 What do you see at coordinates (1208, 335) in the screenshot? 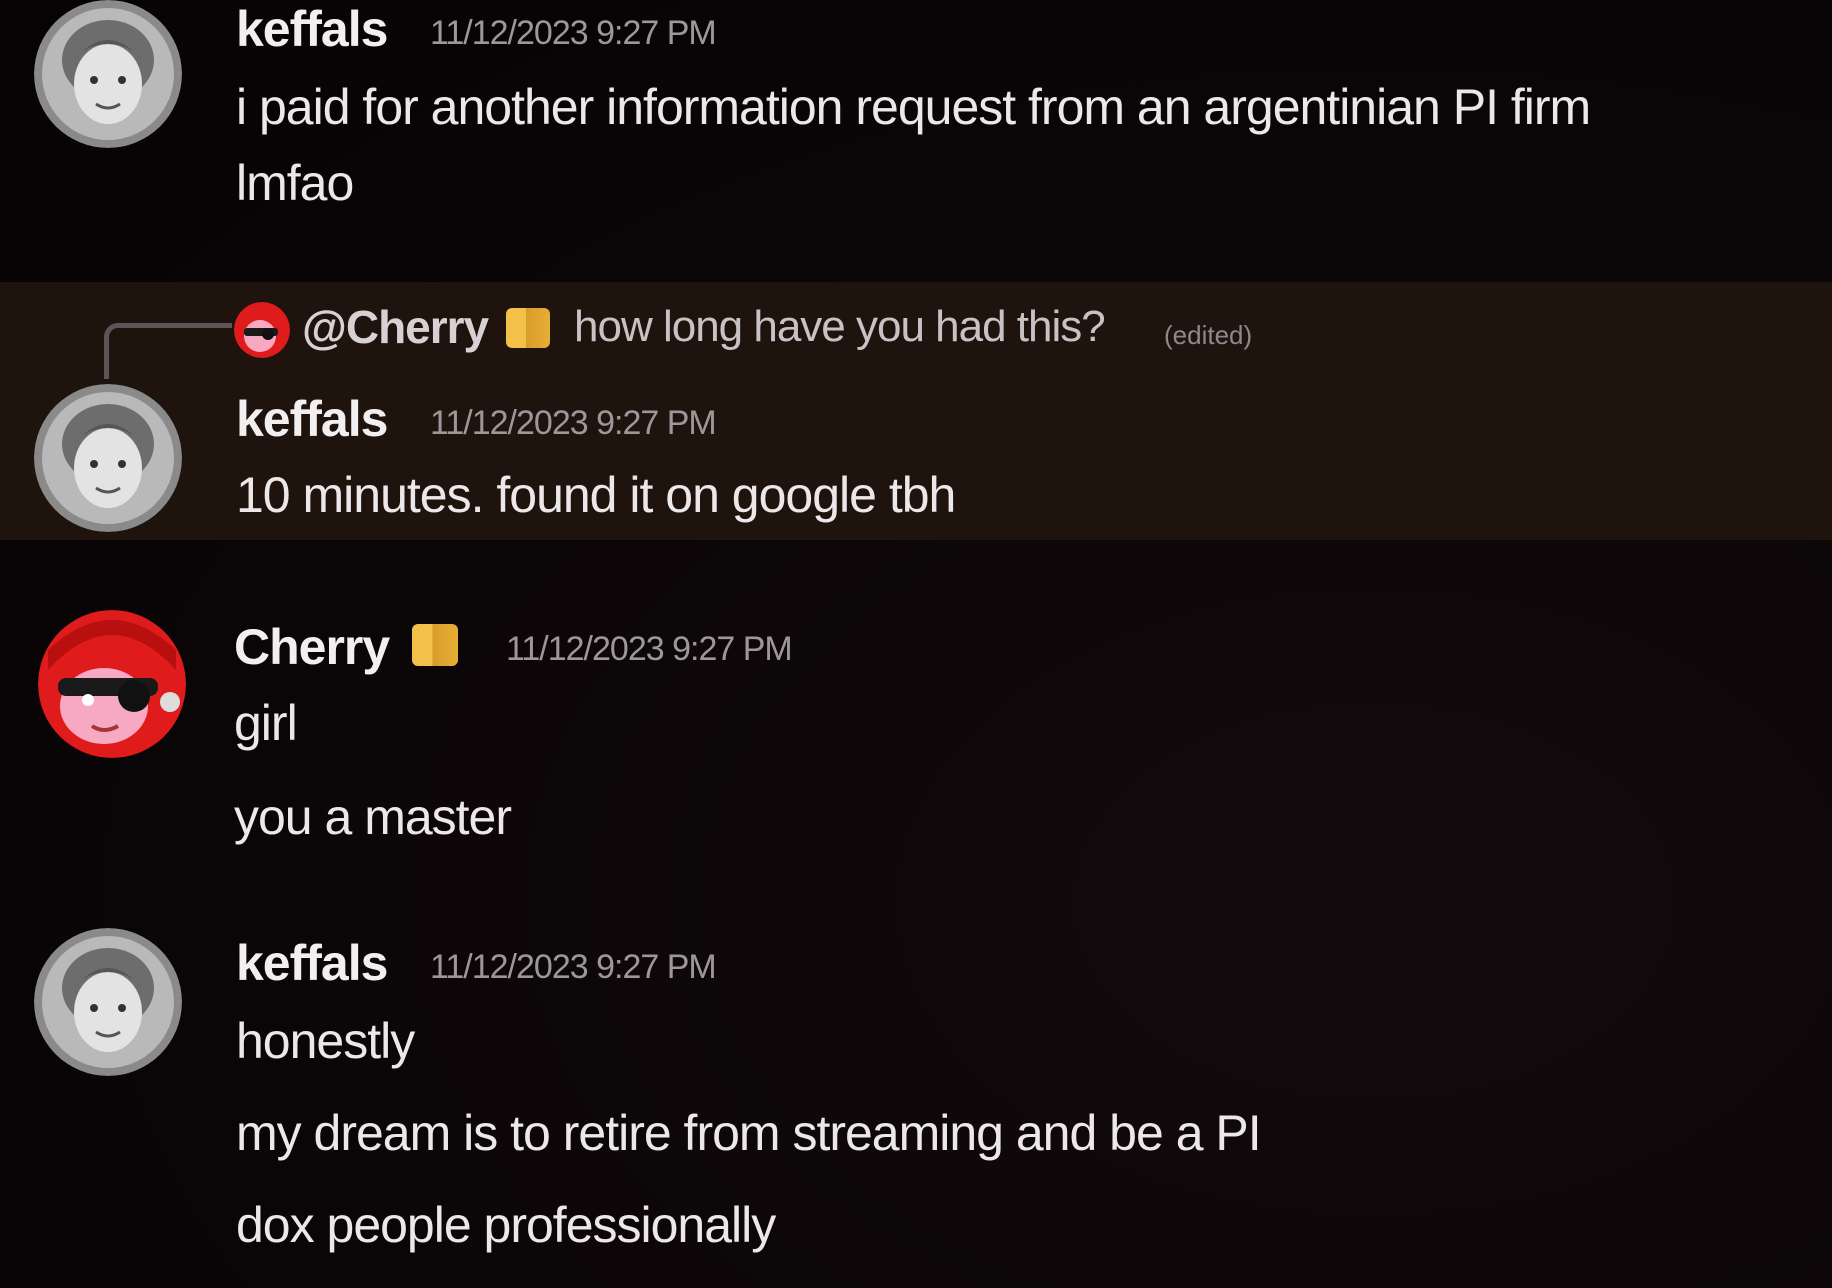
I see `edited-label: (edited)` at bounding box center [1208, 335].